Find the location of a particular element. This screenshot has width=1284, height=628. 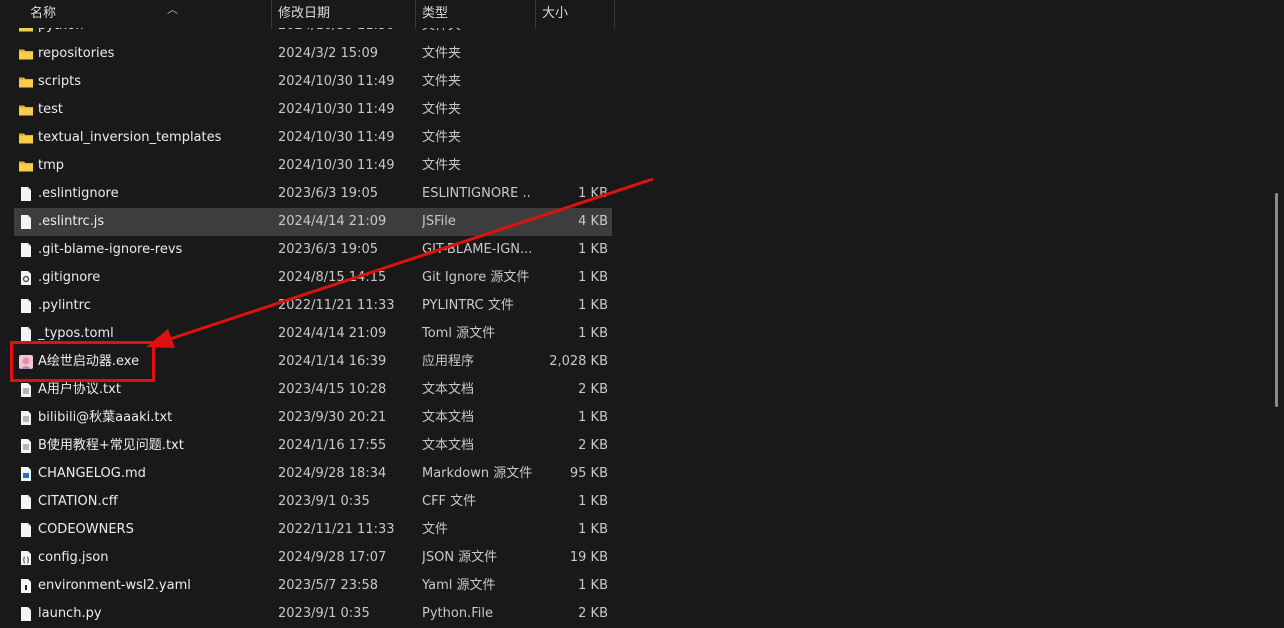

file-modified: 2024/9/28 18:34 is located at coordinates (332, 473).